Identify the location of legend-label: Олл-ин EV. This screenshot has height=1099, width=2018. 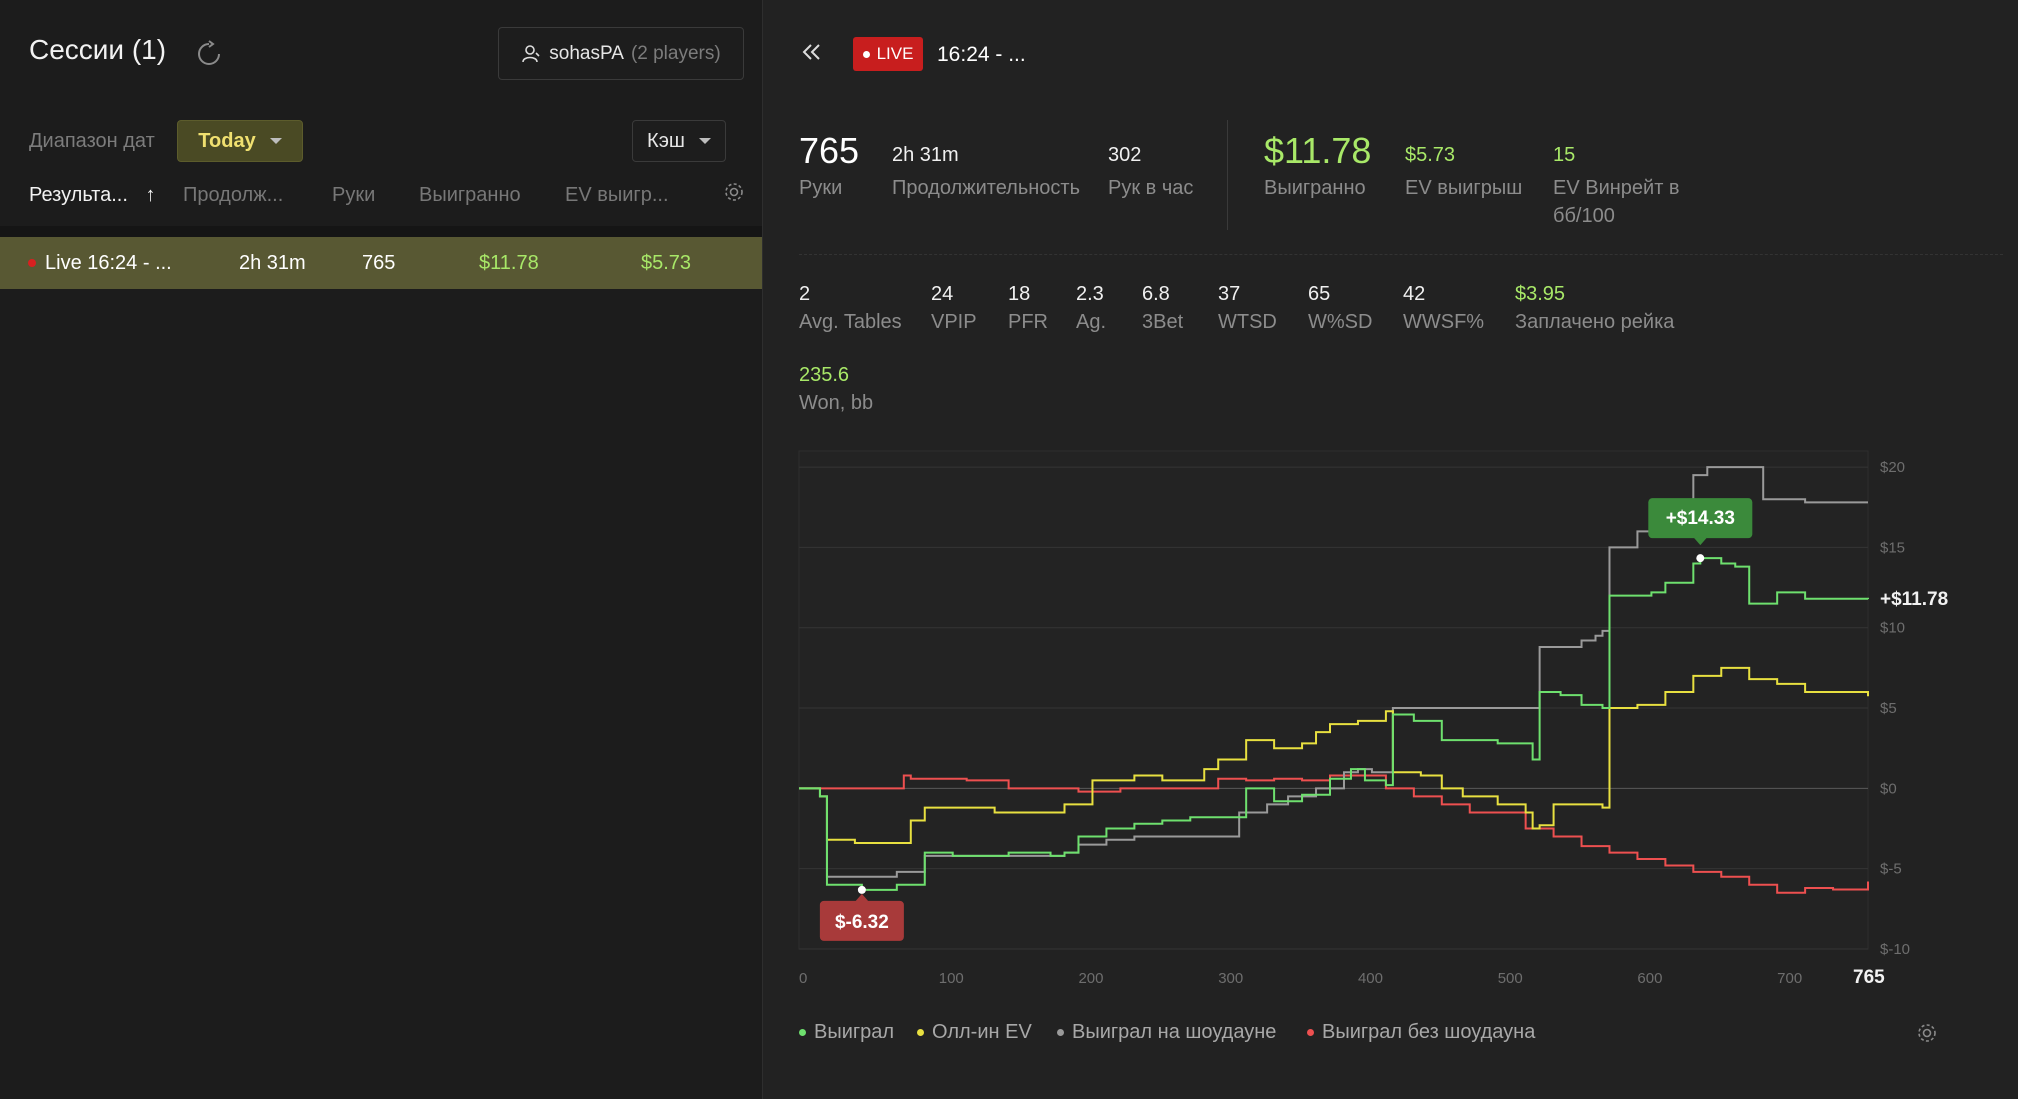
(982, 1032).